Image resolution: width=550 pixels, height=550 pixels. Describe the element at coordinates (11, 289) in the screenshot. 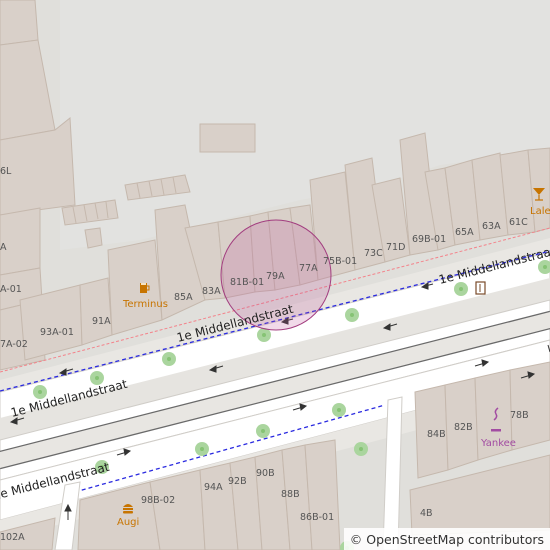

I see `house-number: A-01` at that location.